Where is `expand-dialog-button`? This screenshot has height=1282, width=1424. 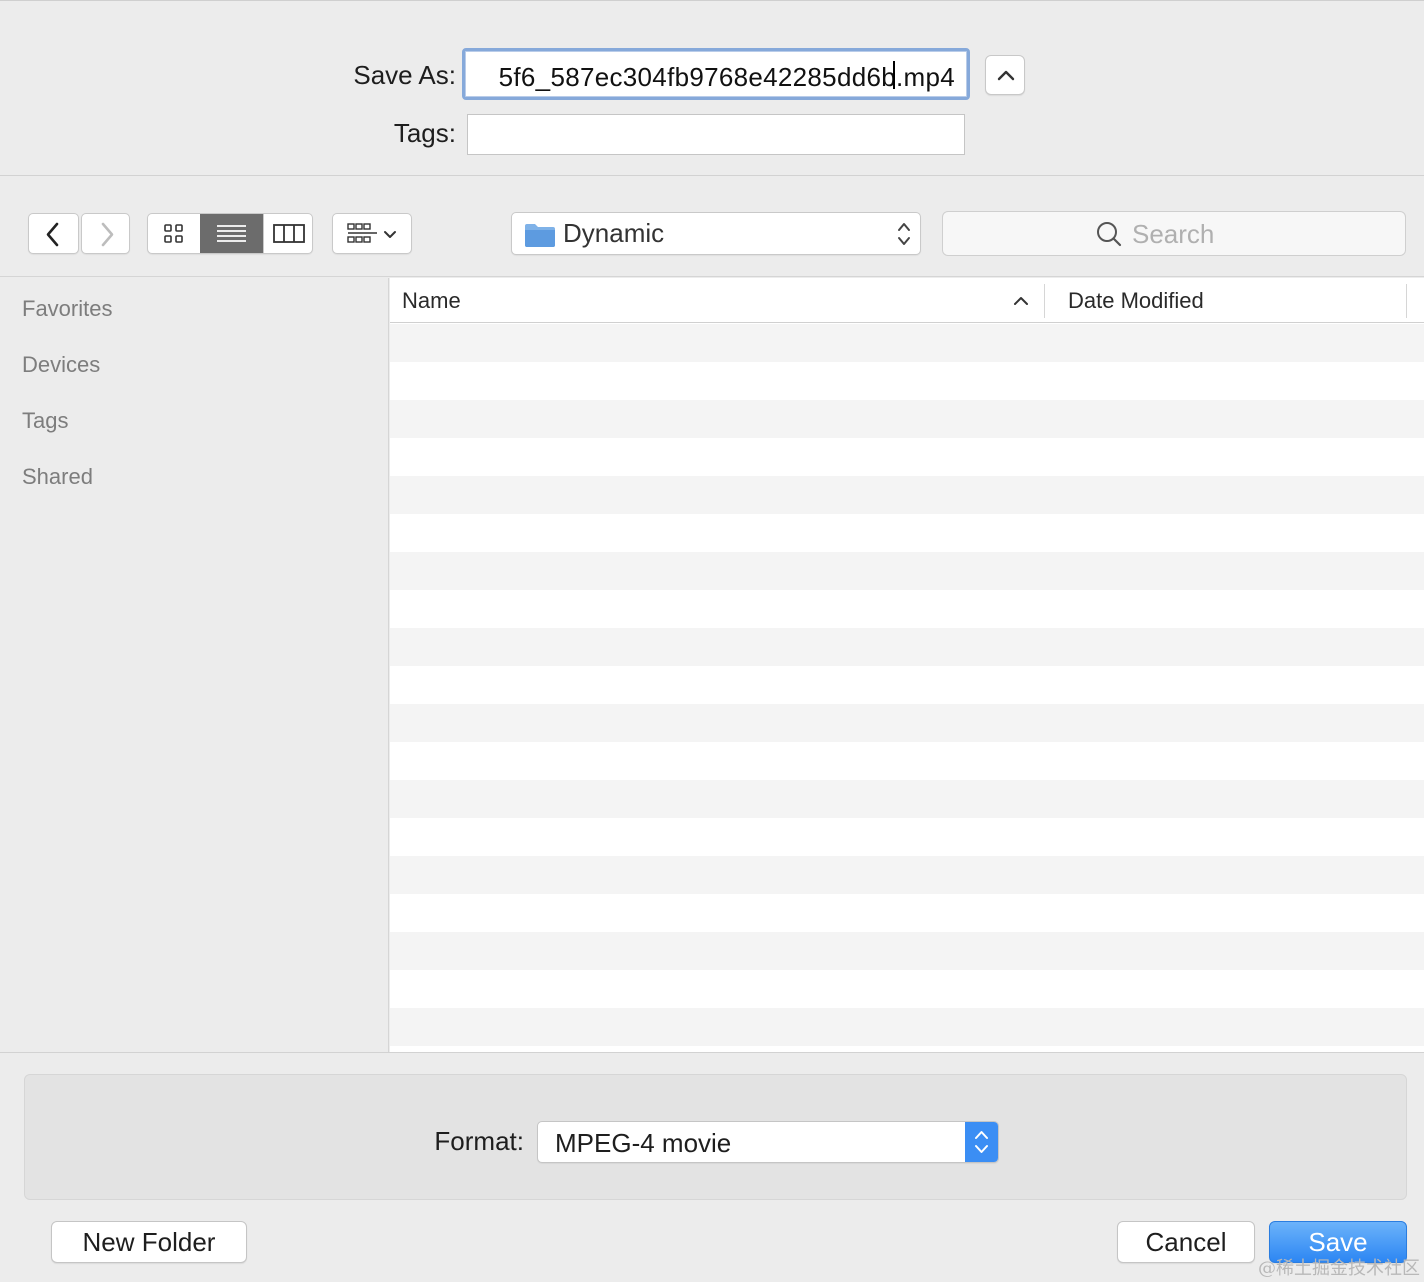 expand-dialog-button is located at coordinates (1005, 75).